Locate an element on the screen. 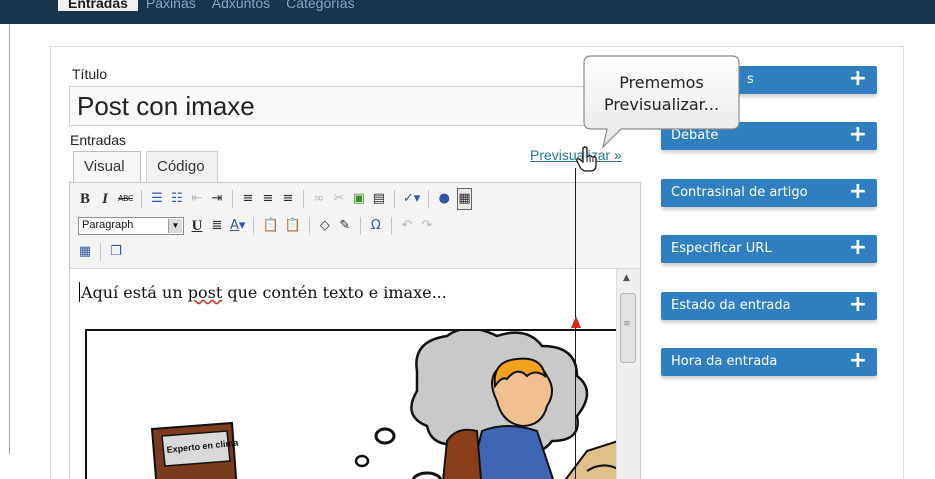  outdent-icon: ⇤ is located at coordinates (197, 199).